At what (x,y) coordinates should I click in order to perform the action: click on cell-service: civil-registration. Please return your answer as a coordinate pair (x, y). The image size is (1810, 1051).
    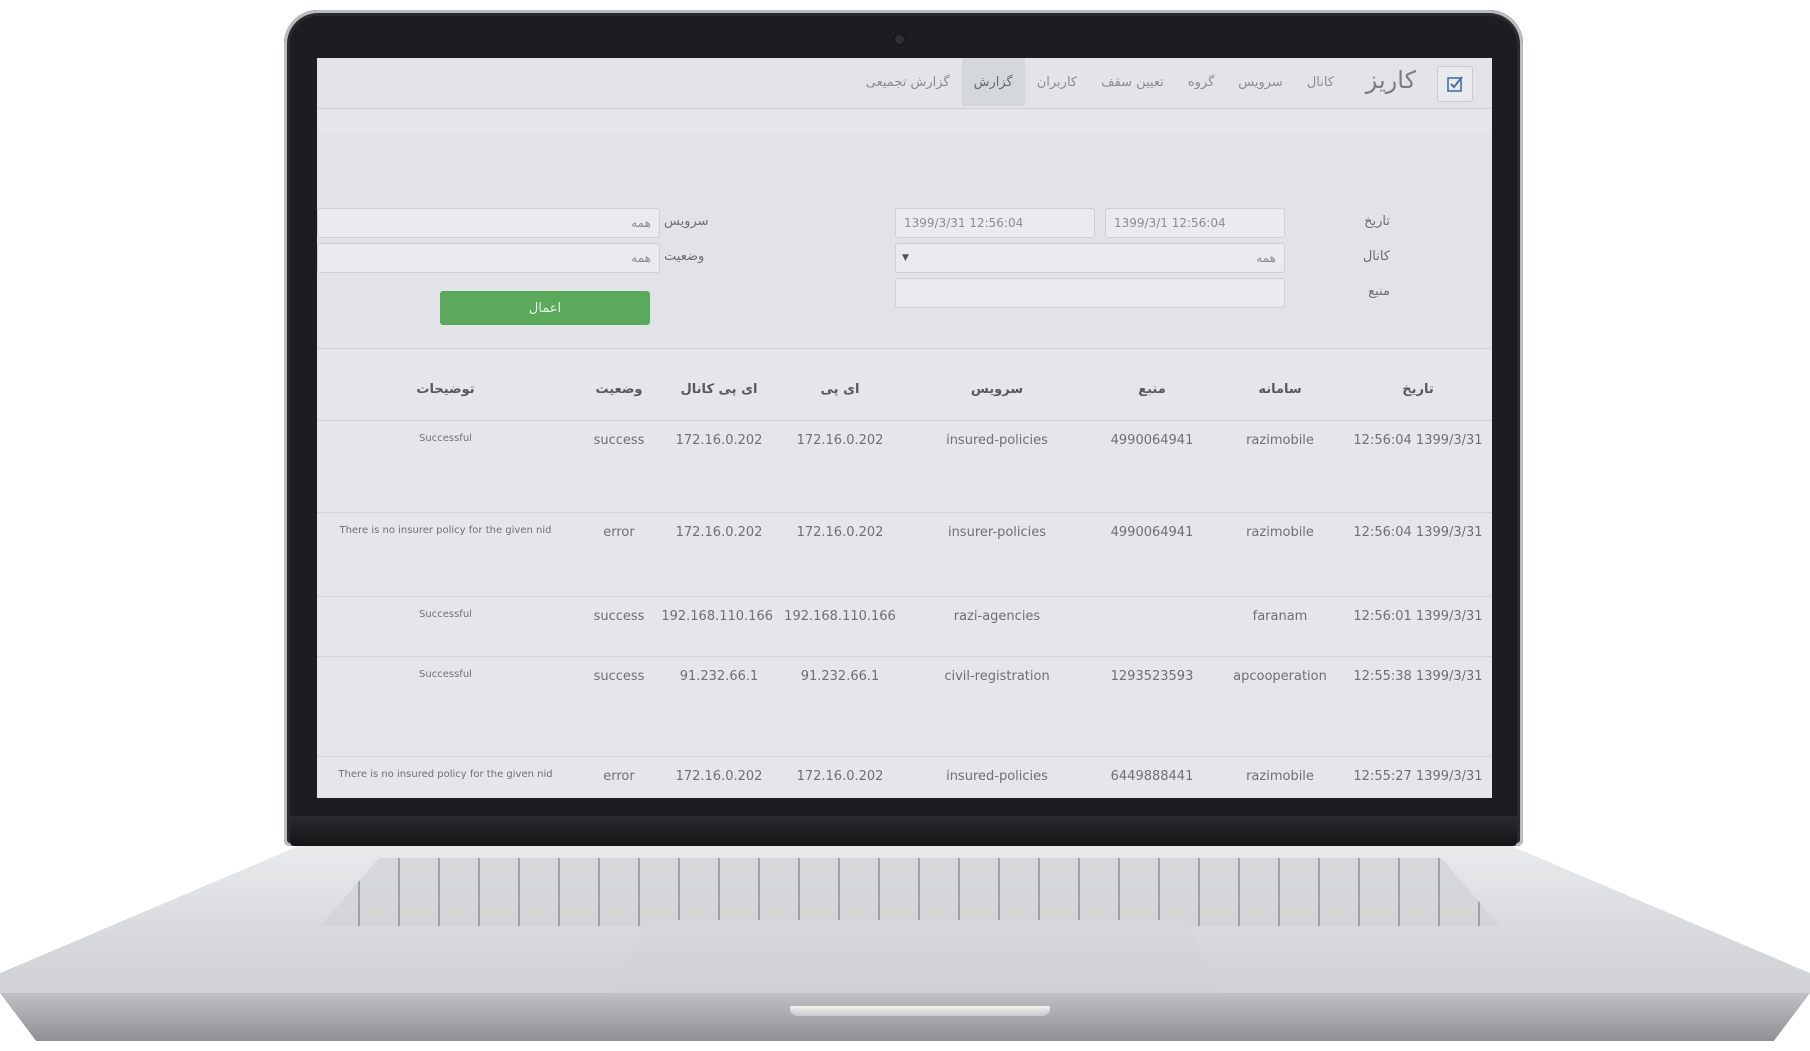
    Looking at the image, I should click on (997, 706).